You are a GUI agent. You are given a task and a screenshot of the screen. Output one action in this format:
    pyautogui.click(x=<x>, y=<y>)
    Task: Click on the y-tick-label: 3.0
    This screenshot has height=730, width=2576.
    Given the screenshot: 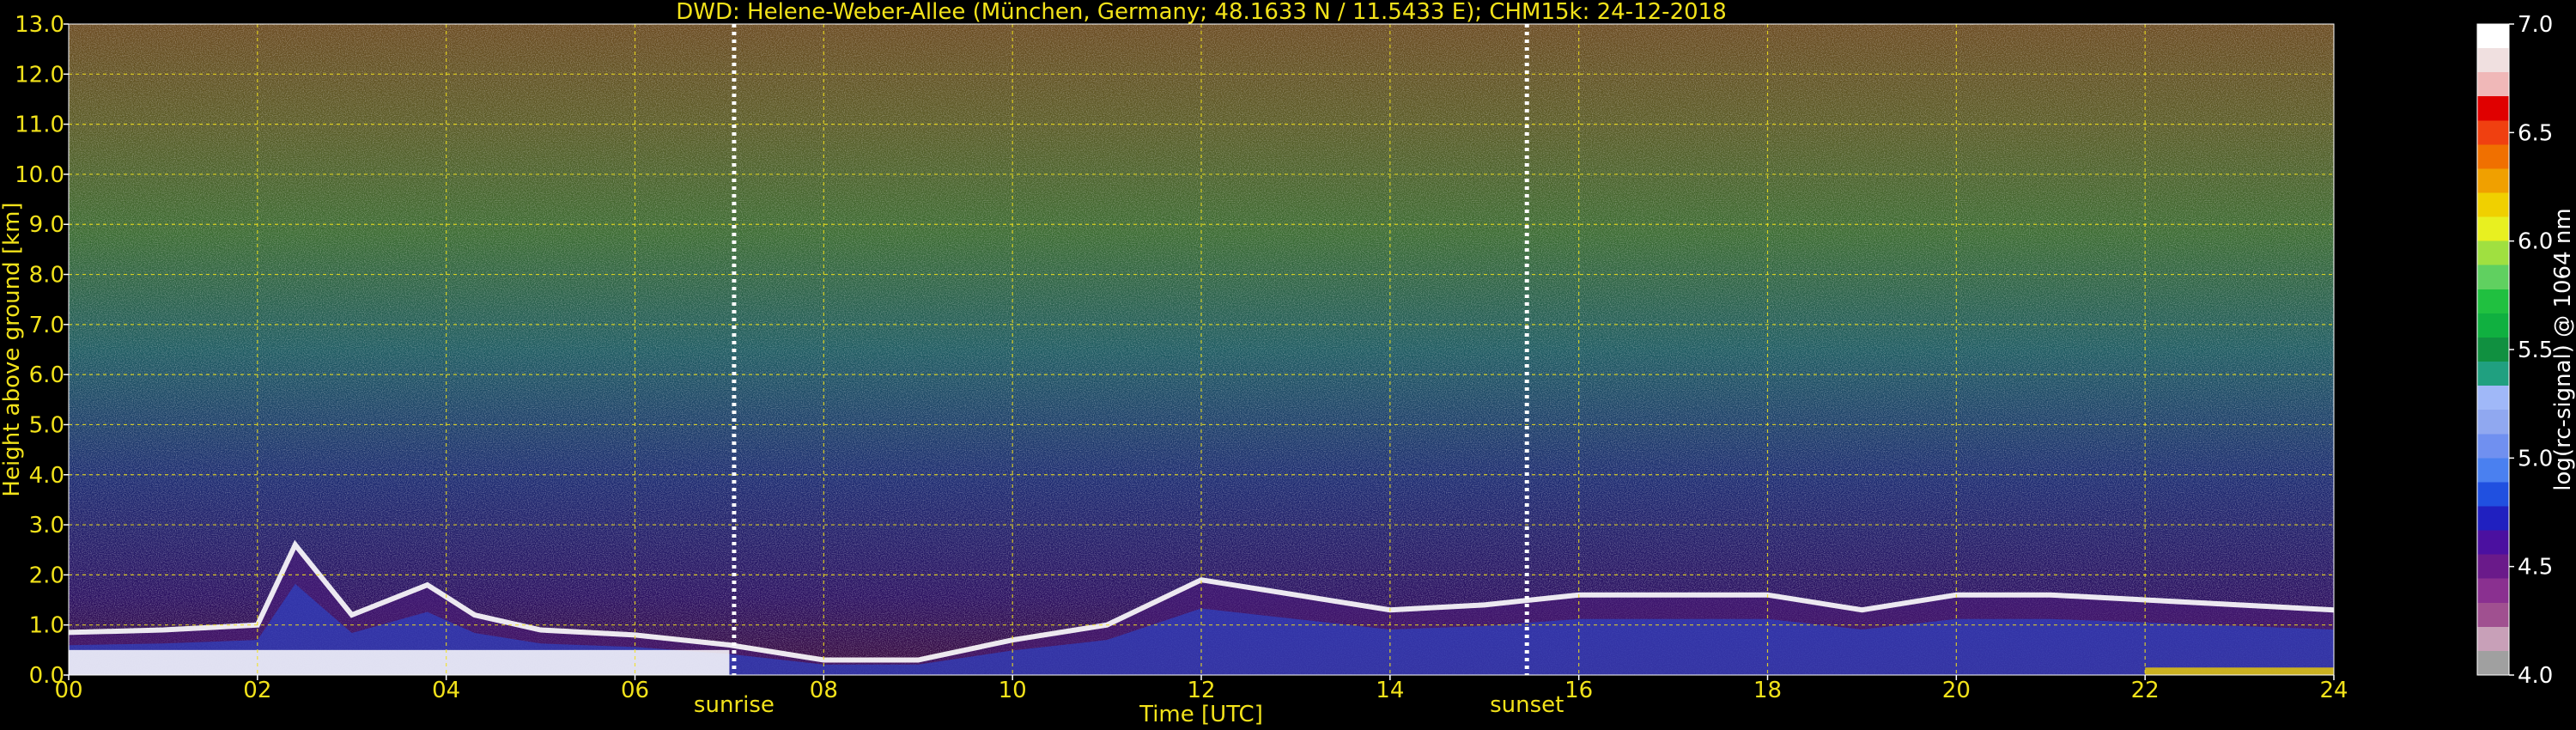 What is the action you would take?
    pyautogui.click(x=46, y=525)
    